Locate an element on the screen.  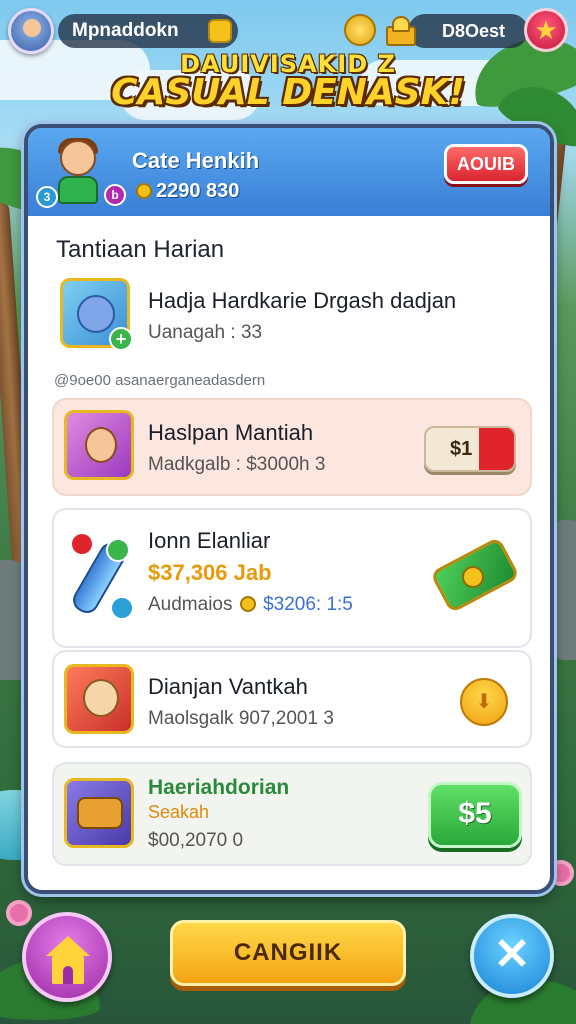
task-row: Dianjan Vantkah Maolsgalk 907,2001 3 ⬇ is located at coordinates (292, 699).